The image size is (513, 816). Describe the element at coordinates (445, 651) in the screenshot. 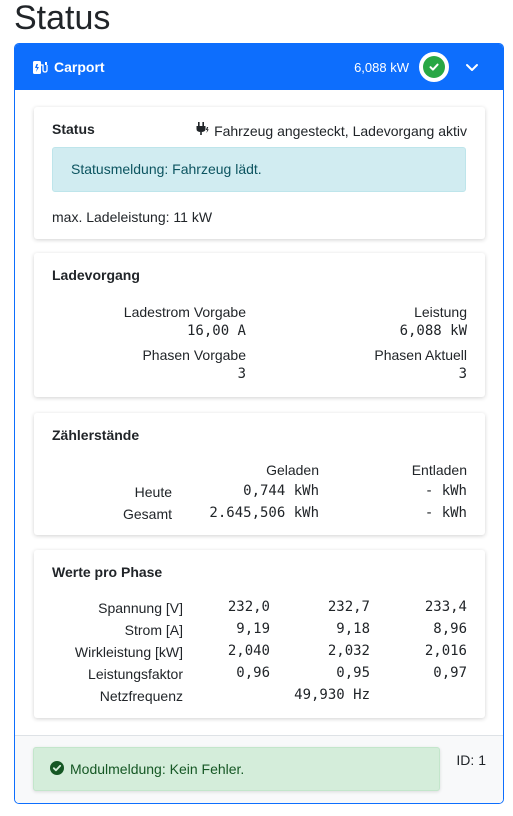

I see `phase-l3-value: 2,016` at that location.